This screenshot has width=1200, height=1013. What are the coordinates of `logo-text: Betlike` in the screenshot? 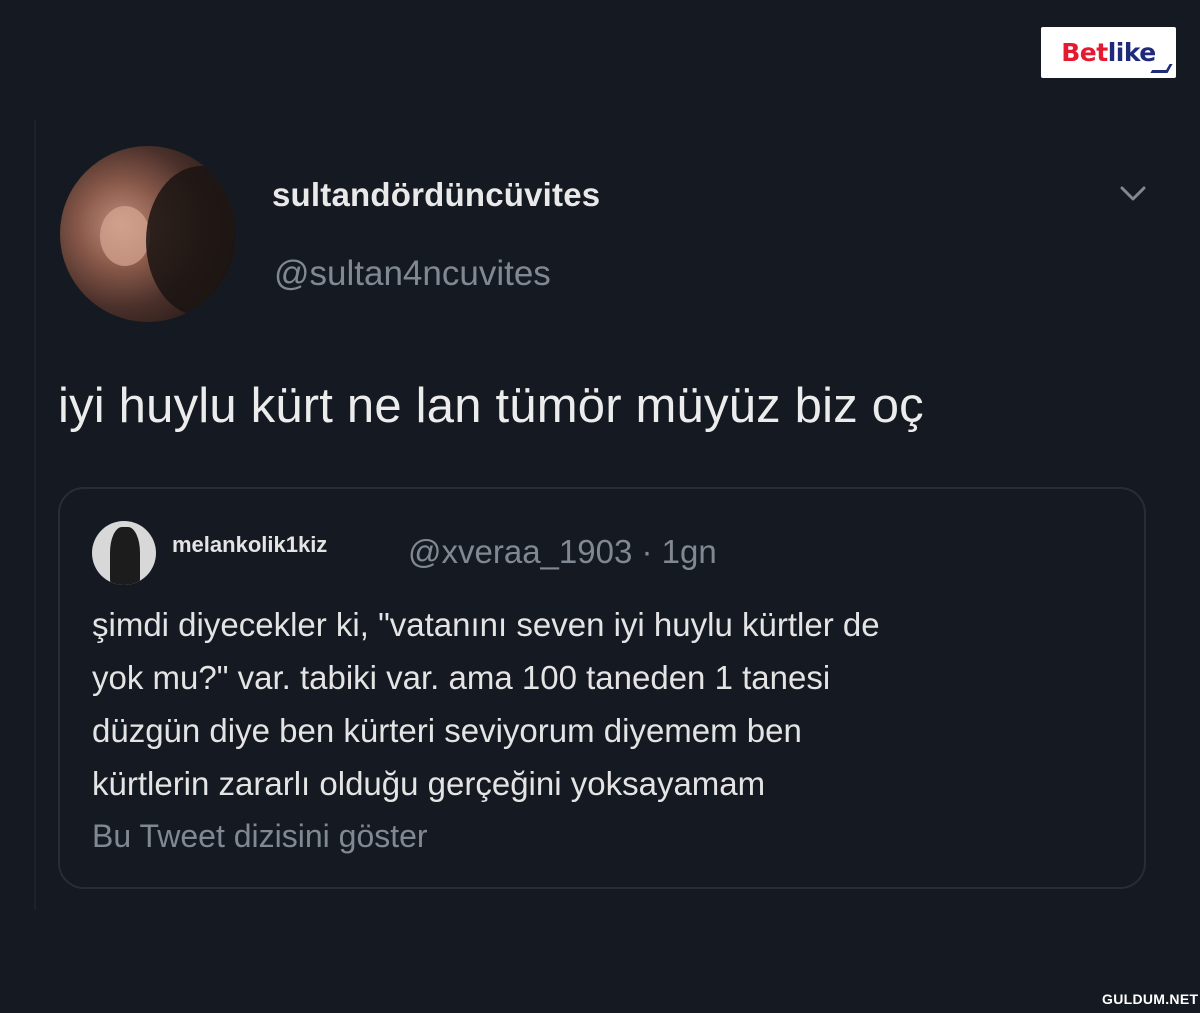 It's located at (1108, 52).